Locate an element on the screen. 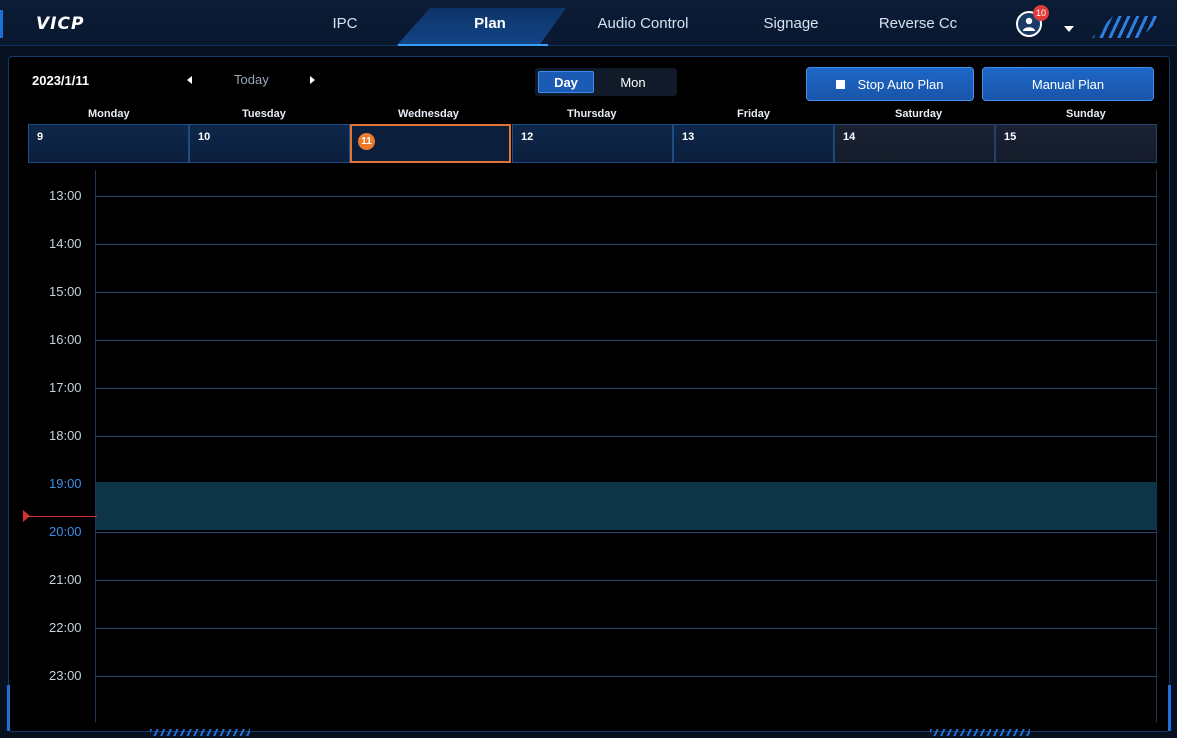  day-cell-sunday: 15 is located at coordinates (1076, 143).